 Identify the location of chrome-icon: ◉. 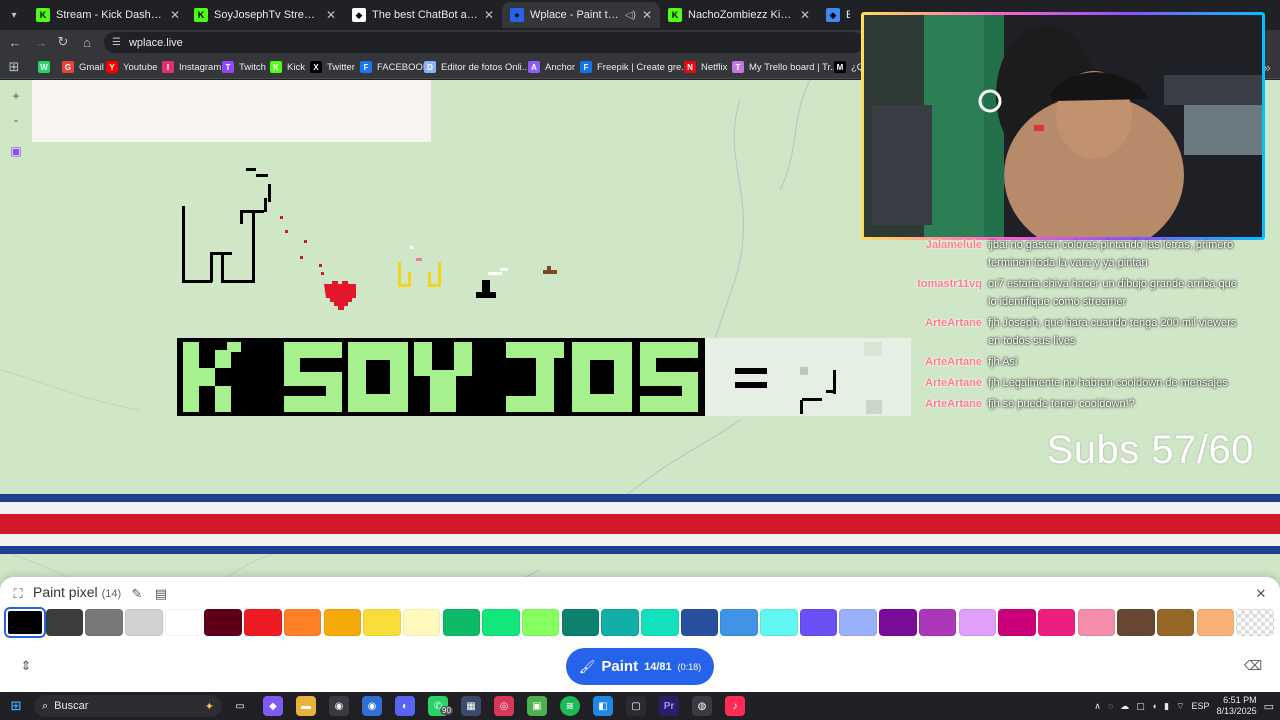
(339, 706).